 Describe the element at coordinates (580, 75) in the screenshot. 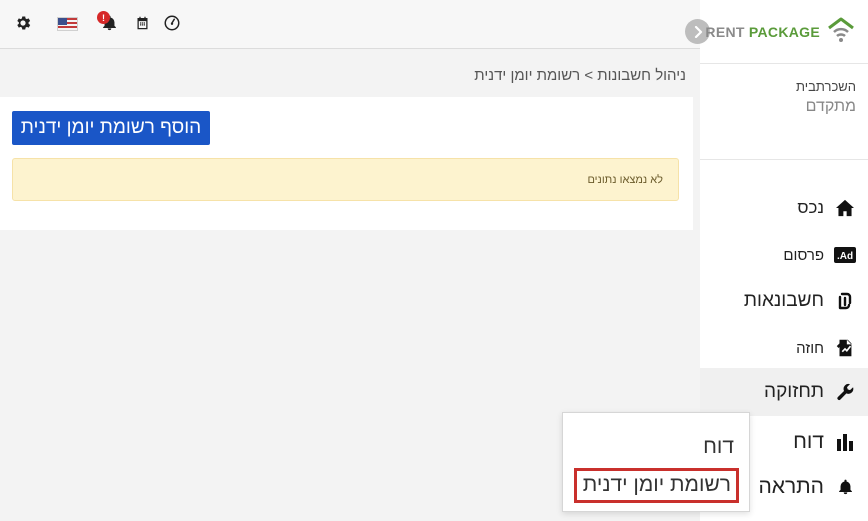

I see `breadcrumb: ניהול חשבונות > רשומת יומן ידנית` at that location.